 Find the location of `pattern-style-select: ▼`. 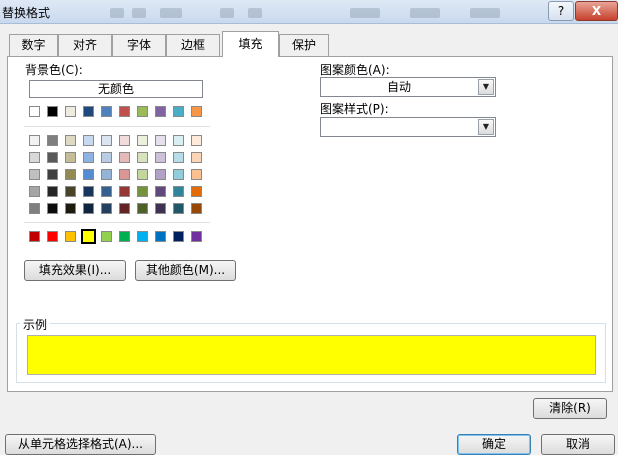

pattern-style-select: ▼ is located at coordinates (408, 127).